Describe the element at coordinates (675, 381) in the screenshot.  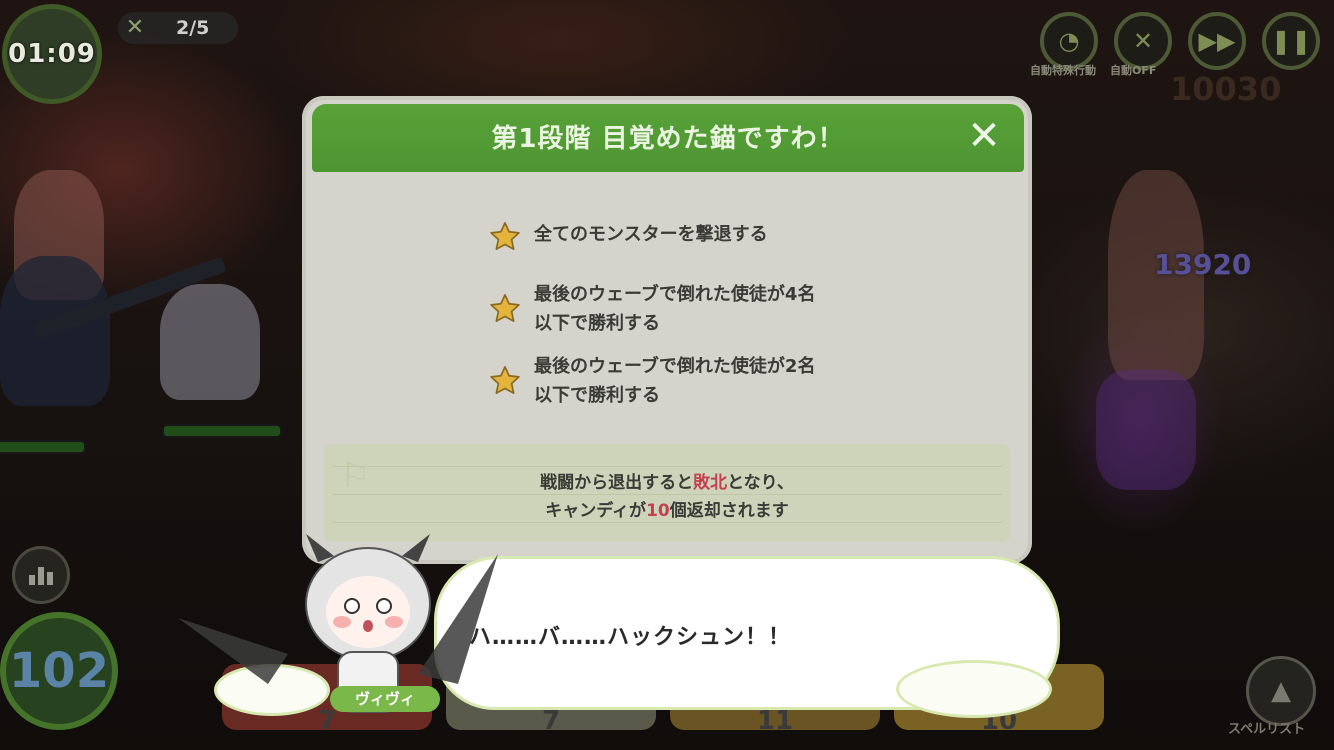
I see `mission-text: 最後のウェーブで倒れた使徒が2名 以下で勝利する` at that location.